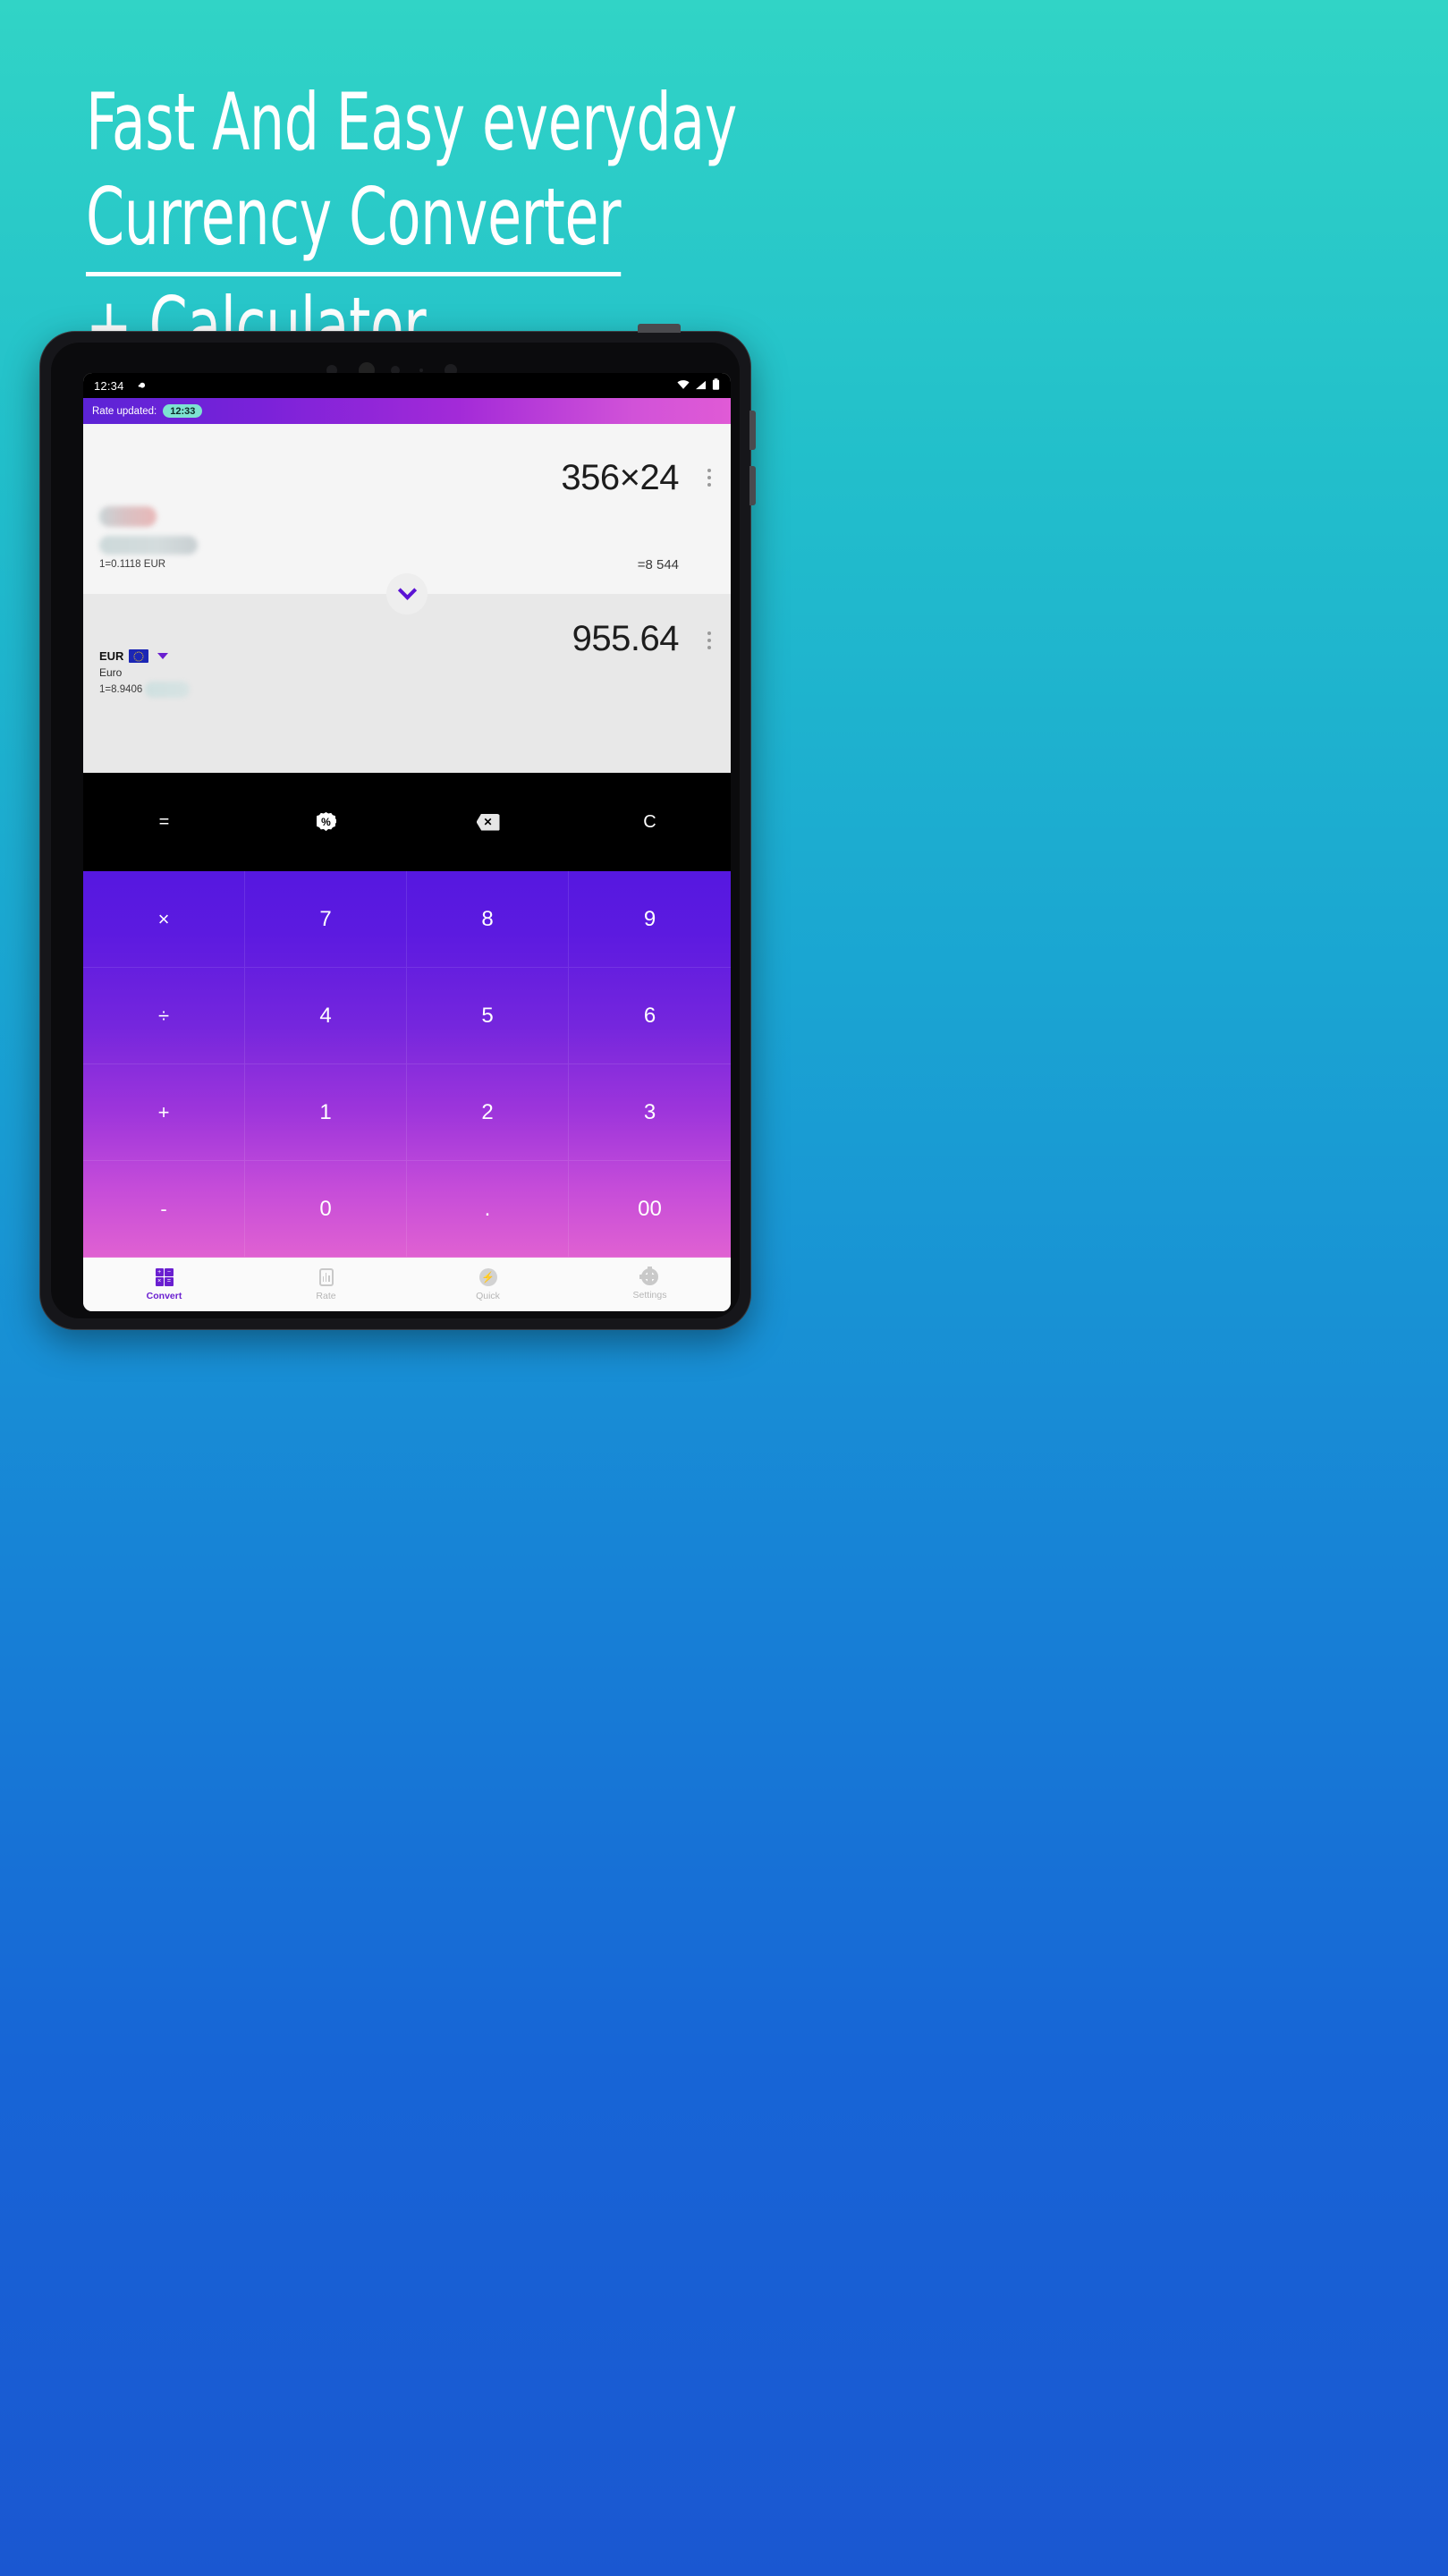  I want to click on key-8-label: 8, so click(487, 918).